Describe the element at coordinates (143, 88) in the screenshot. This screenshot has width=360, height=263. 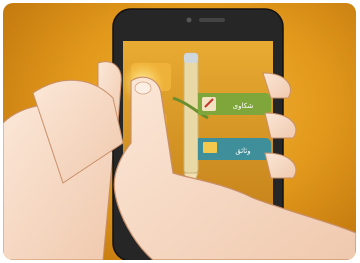
I see `pointing-fingernail` at that location.